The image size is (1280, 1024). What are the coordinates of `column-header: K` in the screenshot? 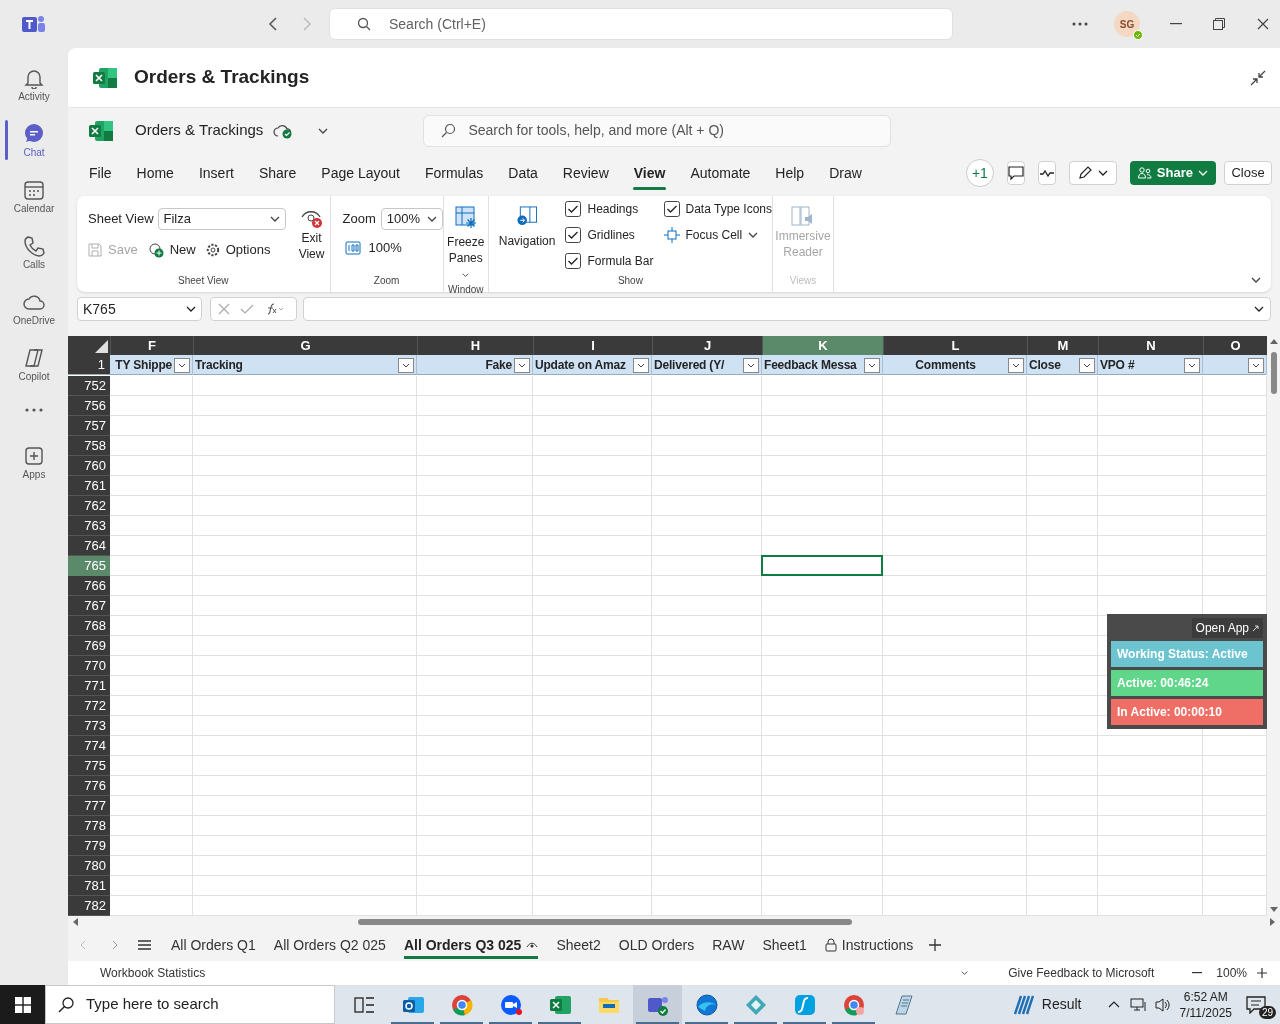 It's located at (822, 345).